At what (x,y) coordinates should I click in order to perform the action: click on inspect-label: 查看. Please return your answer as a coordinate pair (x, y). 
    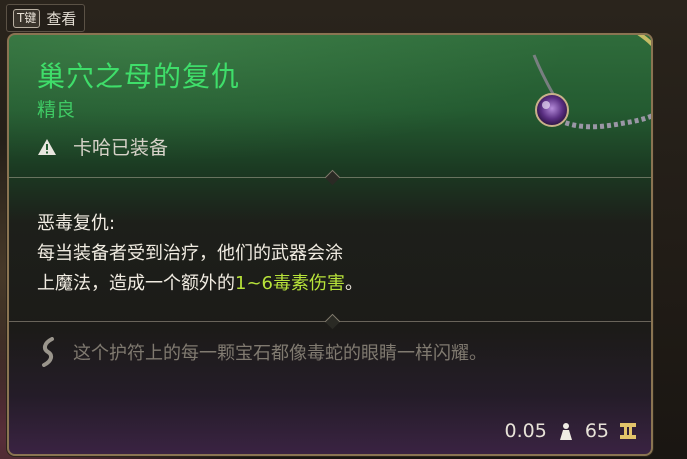
    Looking at the image, I should click on (61, 18).